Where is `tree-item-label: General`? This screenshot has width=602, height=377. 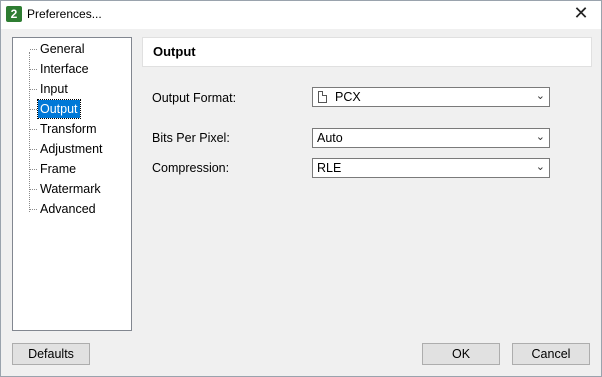
tree-item-label: General is located at coordinates (62, 49).